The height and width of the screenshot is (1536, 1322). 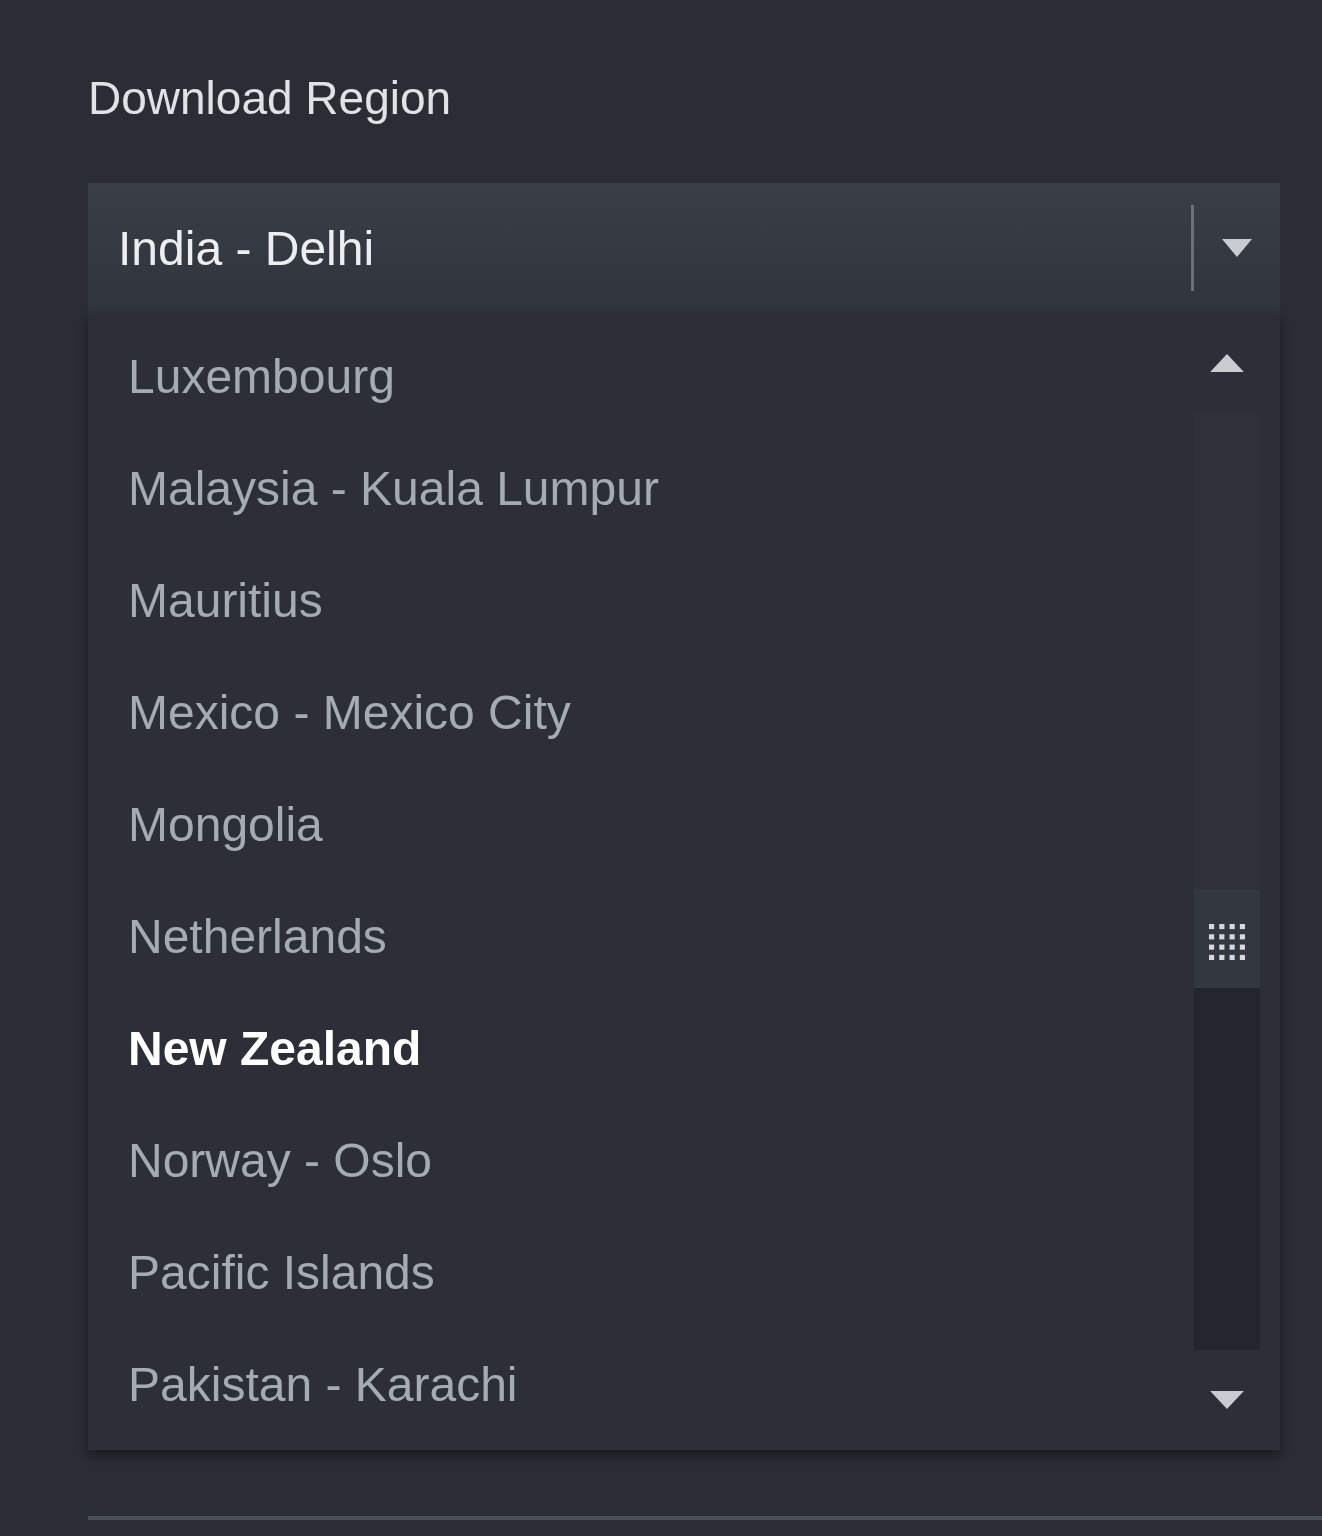 What do you see at coordinates (1237, 248) in the screenshot?
I see `caret-icon` at bounding box center [1237, 248].